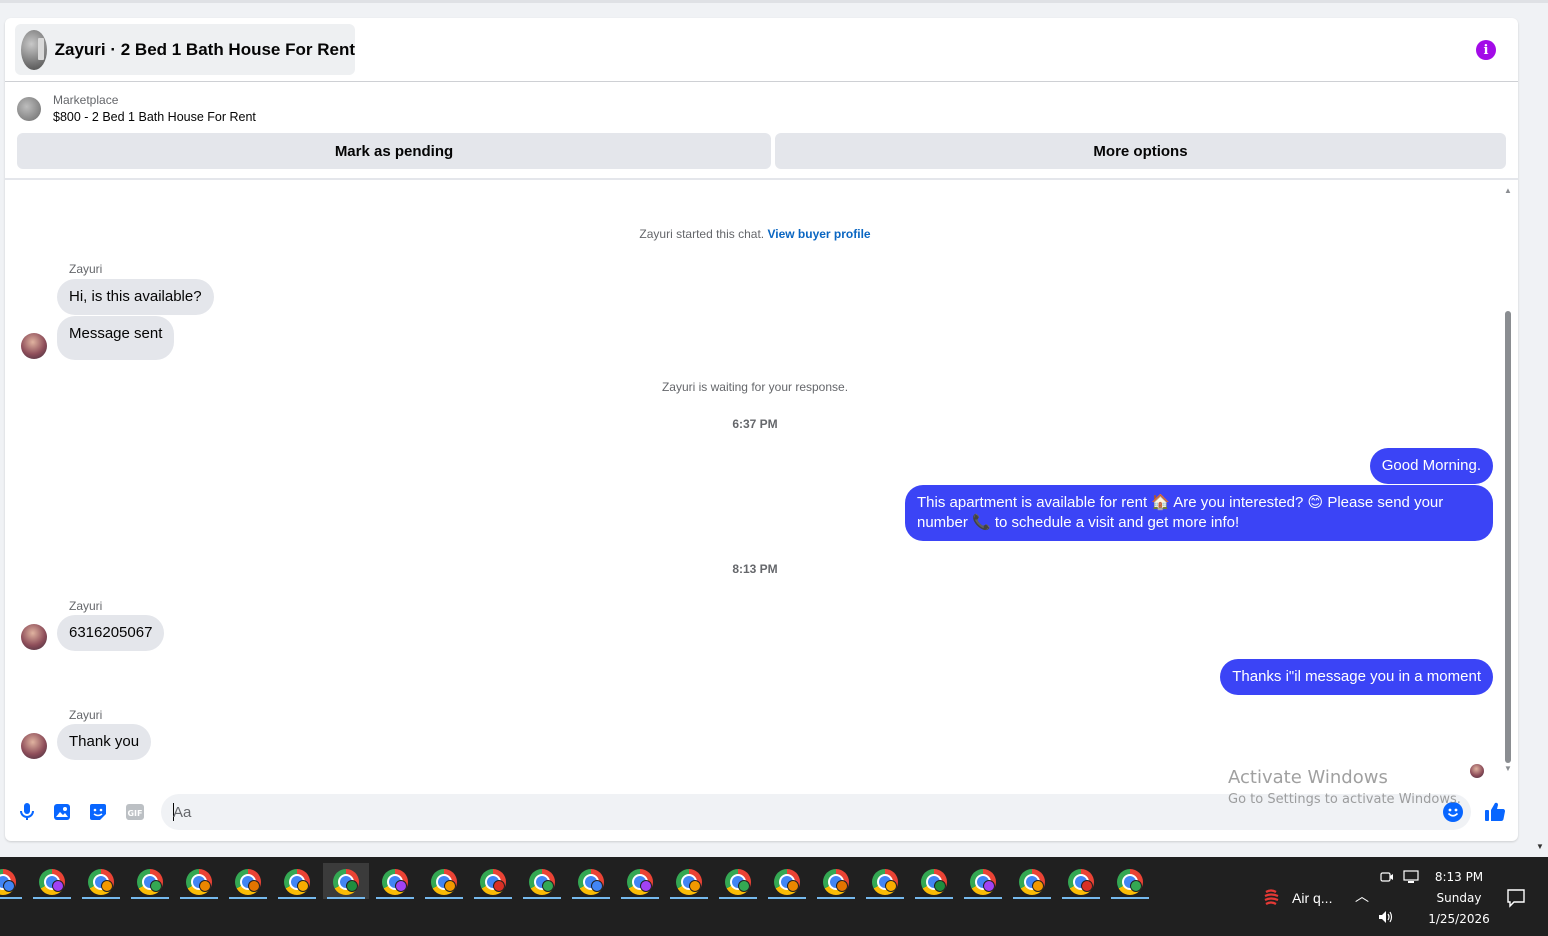 This screenshot has height=936, width=1548. What do you see at coordinates (27, 812) in the screenshot?
I see `microphone-icon` at bounding box center [27, 812].